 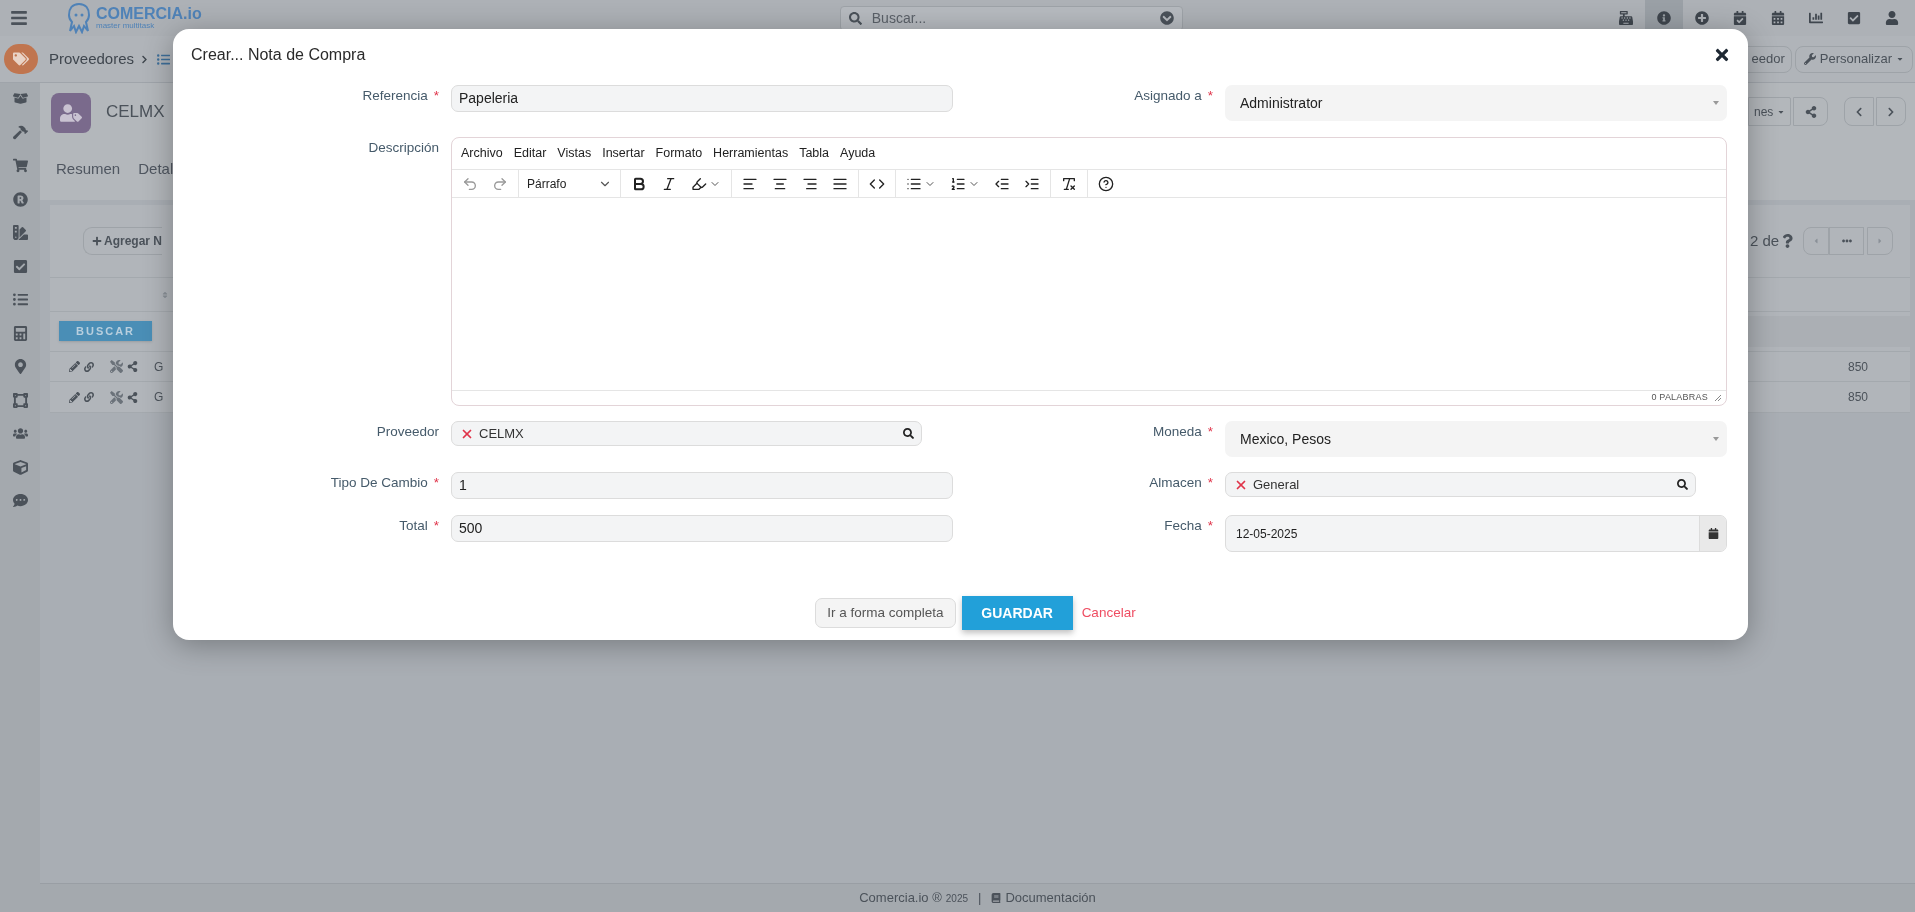 What do you see at coordinates (1679, 398) in the screenshot?
I see `word-count: 0 PALABRAS` at bounding box center [1679, 398].